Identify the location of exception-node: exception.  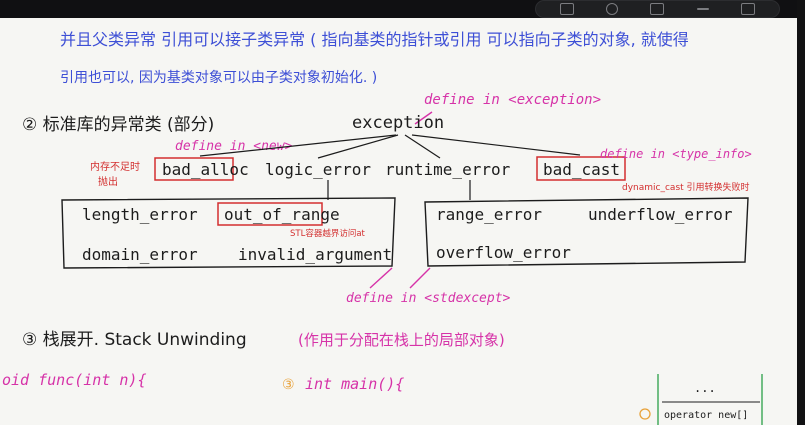
(398, 123).